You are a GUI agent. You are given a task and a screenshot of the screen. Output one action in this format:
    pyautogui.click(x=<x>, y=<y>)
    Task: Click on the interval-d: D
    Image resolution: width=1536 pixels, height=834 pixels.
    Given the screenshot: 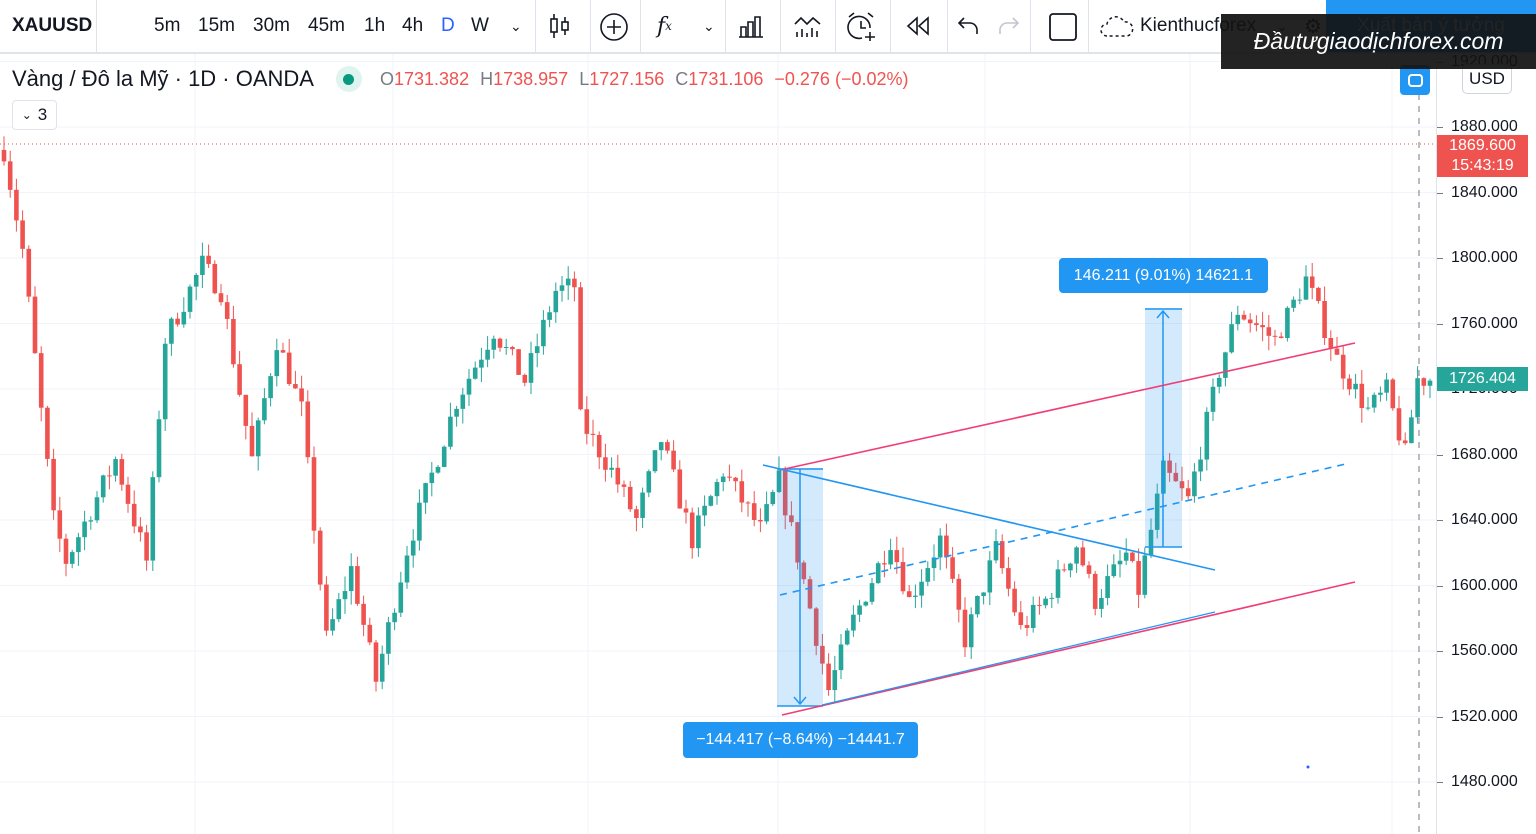 What is the action you would take?
    pyautogui.click(x=448, y=26)
    